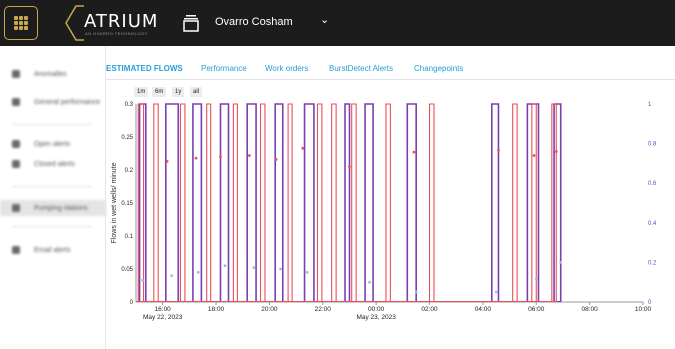 The height and width of the screenshot is (349, 675). Describe the element at coordinates (129, 171) in the screenshot. I see `y-tick-label: 0.2` at that location.